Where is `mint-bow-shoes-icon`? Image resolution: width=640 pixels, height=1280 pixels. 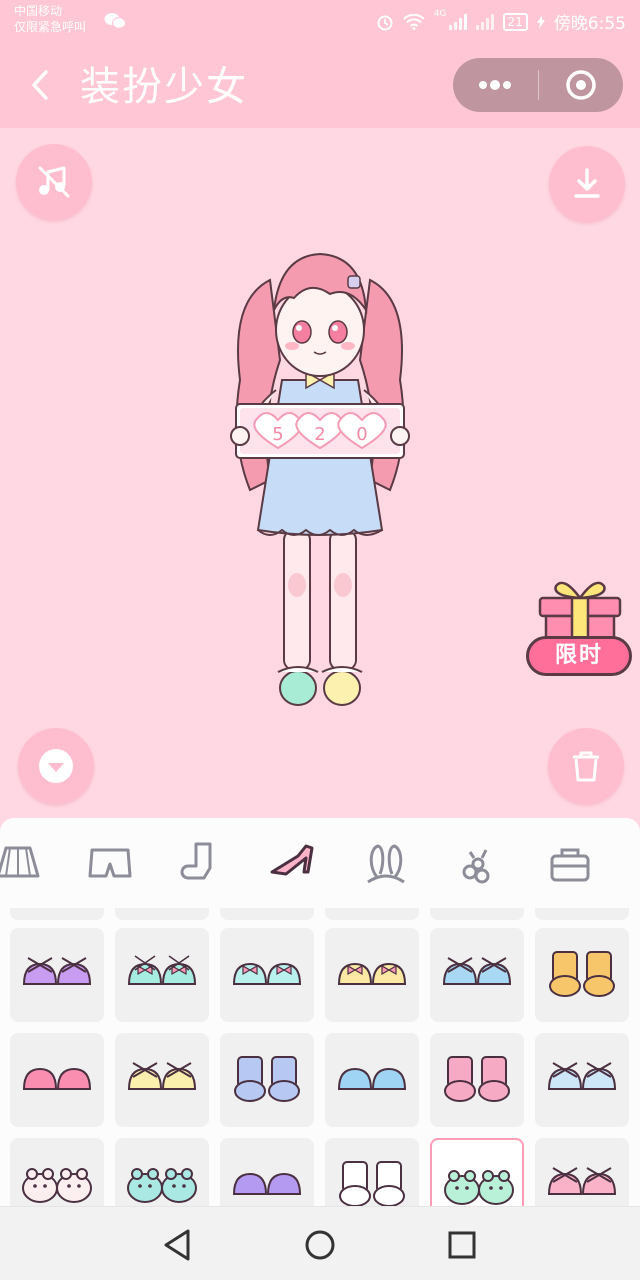 mint-bow-shoes-icon is located at coordinates (267, 973).